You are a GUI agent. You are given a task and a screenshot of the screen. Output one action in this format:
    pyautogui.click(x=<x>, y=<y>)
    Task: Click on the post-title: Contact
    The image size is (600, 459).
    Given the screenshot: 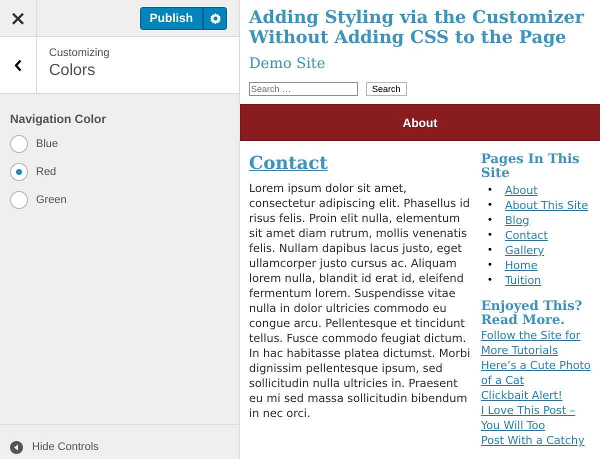 What is the action you would take?
    pyautogui.click(x=288, y=163)
    